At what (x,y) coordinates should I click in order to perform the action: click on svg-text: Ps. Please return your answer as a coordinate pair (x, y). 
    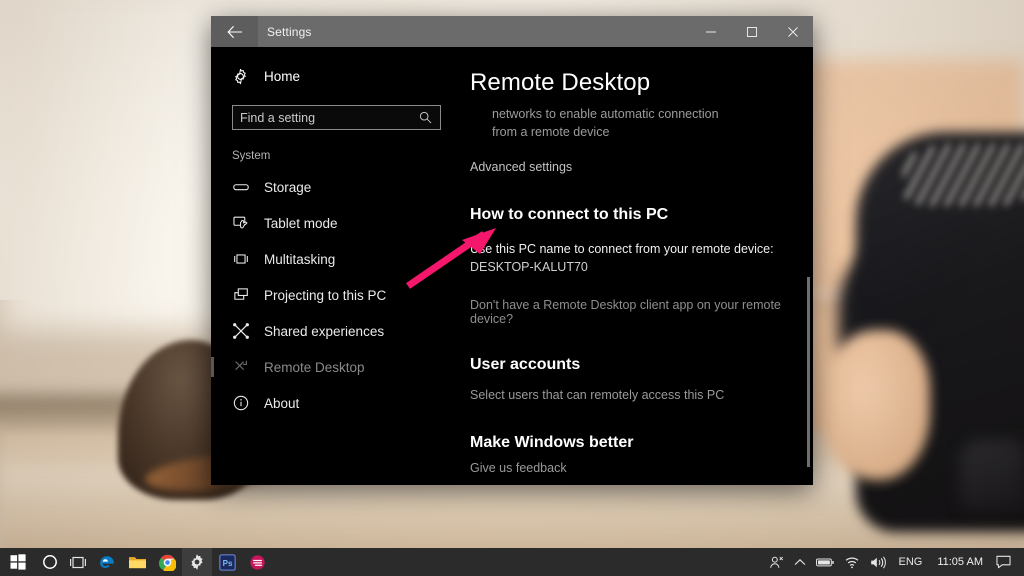
    Looking at the image, I should click on (227, 563).